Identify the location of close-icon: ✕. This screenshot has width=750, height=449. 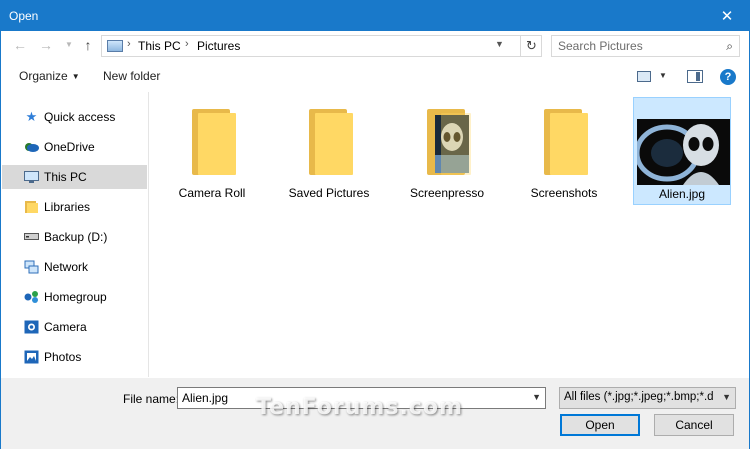
(727, 16).